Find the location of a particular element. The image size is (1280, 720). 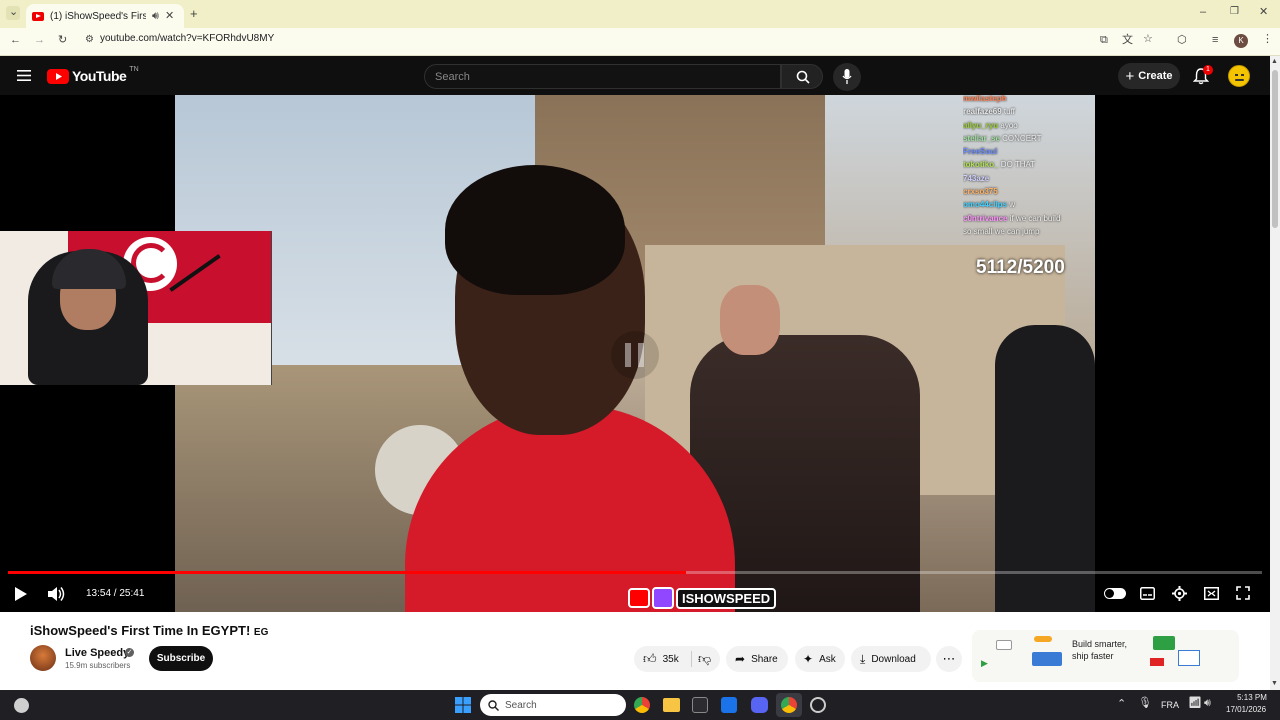

sparkle-icon: ✦ is located at coordinates (808, 659).